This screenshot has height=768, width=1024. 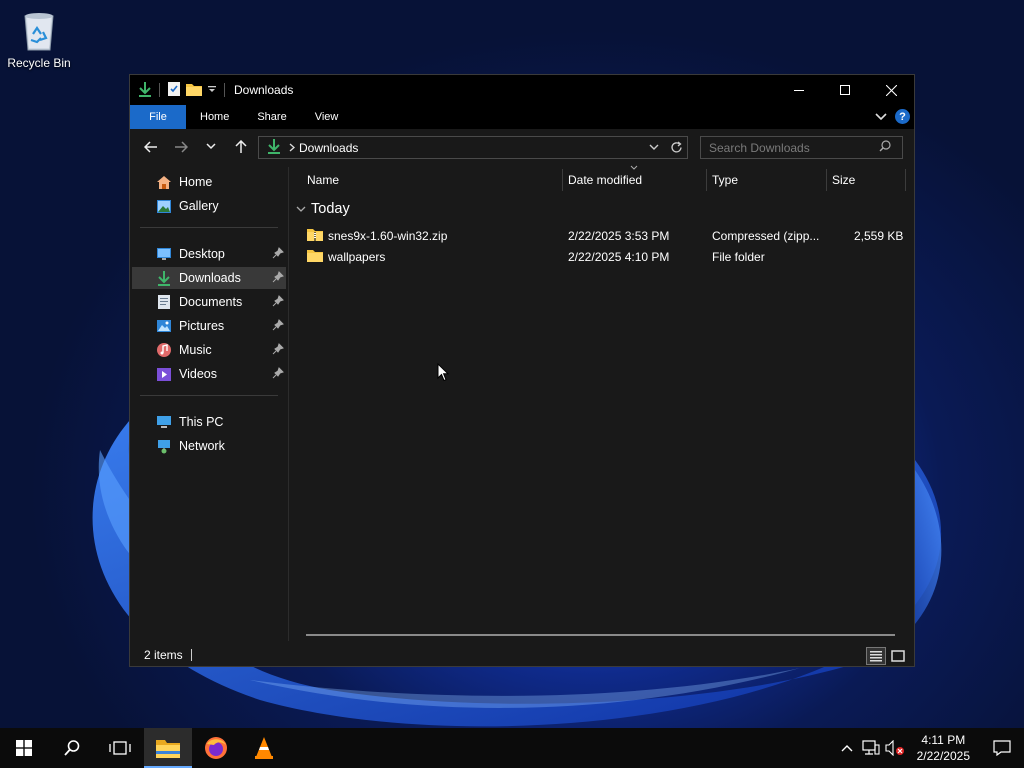 I want to click on search-icon, so click(x=72, y=748).